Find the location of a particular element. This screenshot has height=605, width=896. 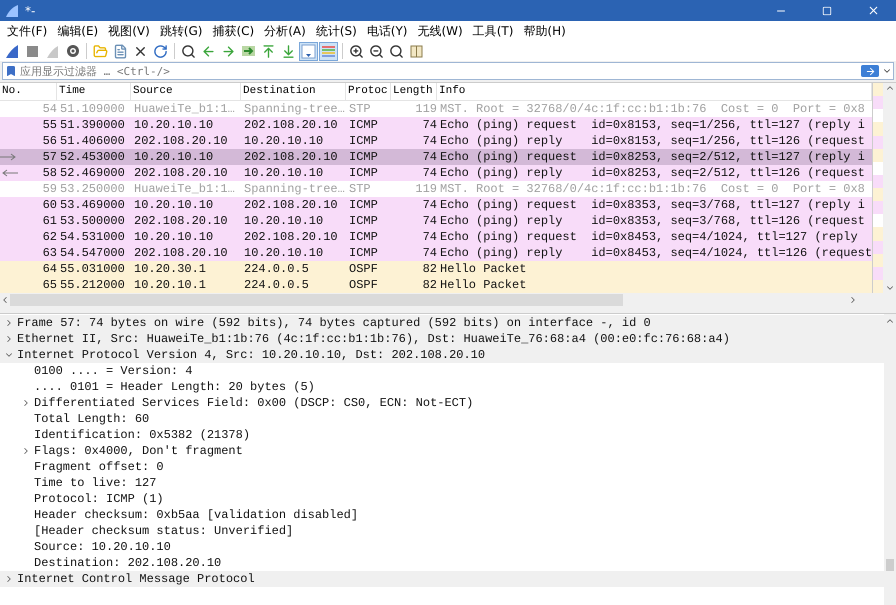

table-cell-text: 52.453000 is located at coordinates (92, 157).